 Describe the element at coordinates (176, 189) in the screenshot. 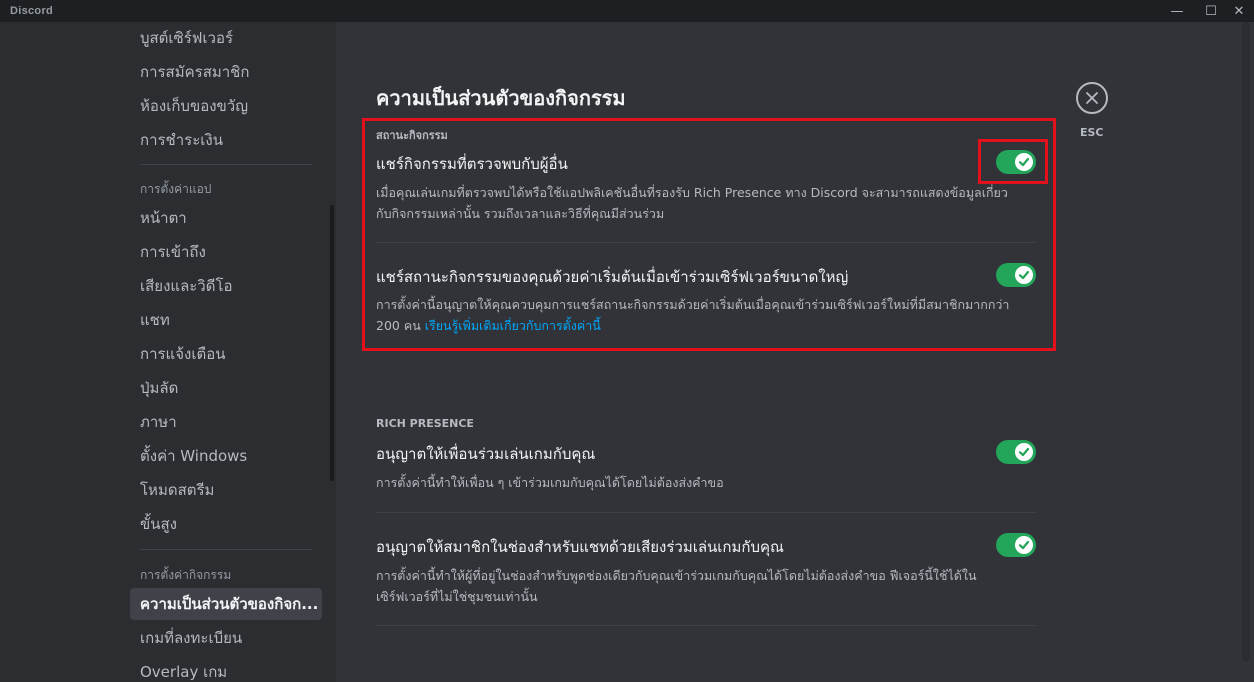

I see `sidebar-header-app-settings: การตั้งค่าแอป` at that location.